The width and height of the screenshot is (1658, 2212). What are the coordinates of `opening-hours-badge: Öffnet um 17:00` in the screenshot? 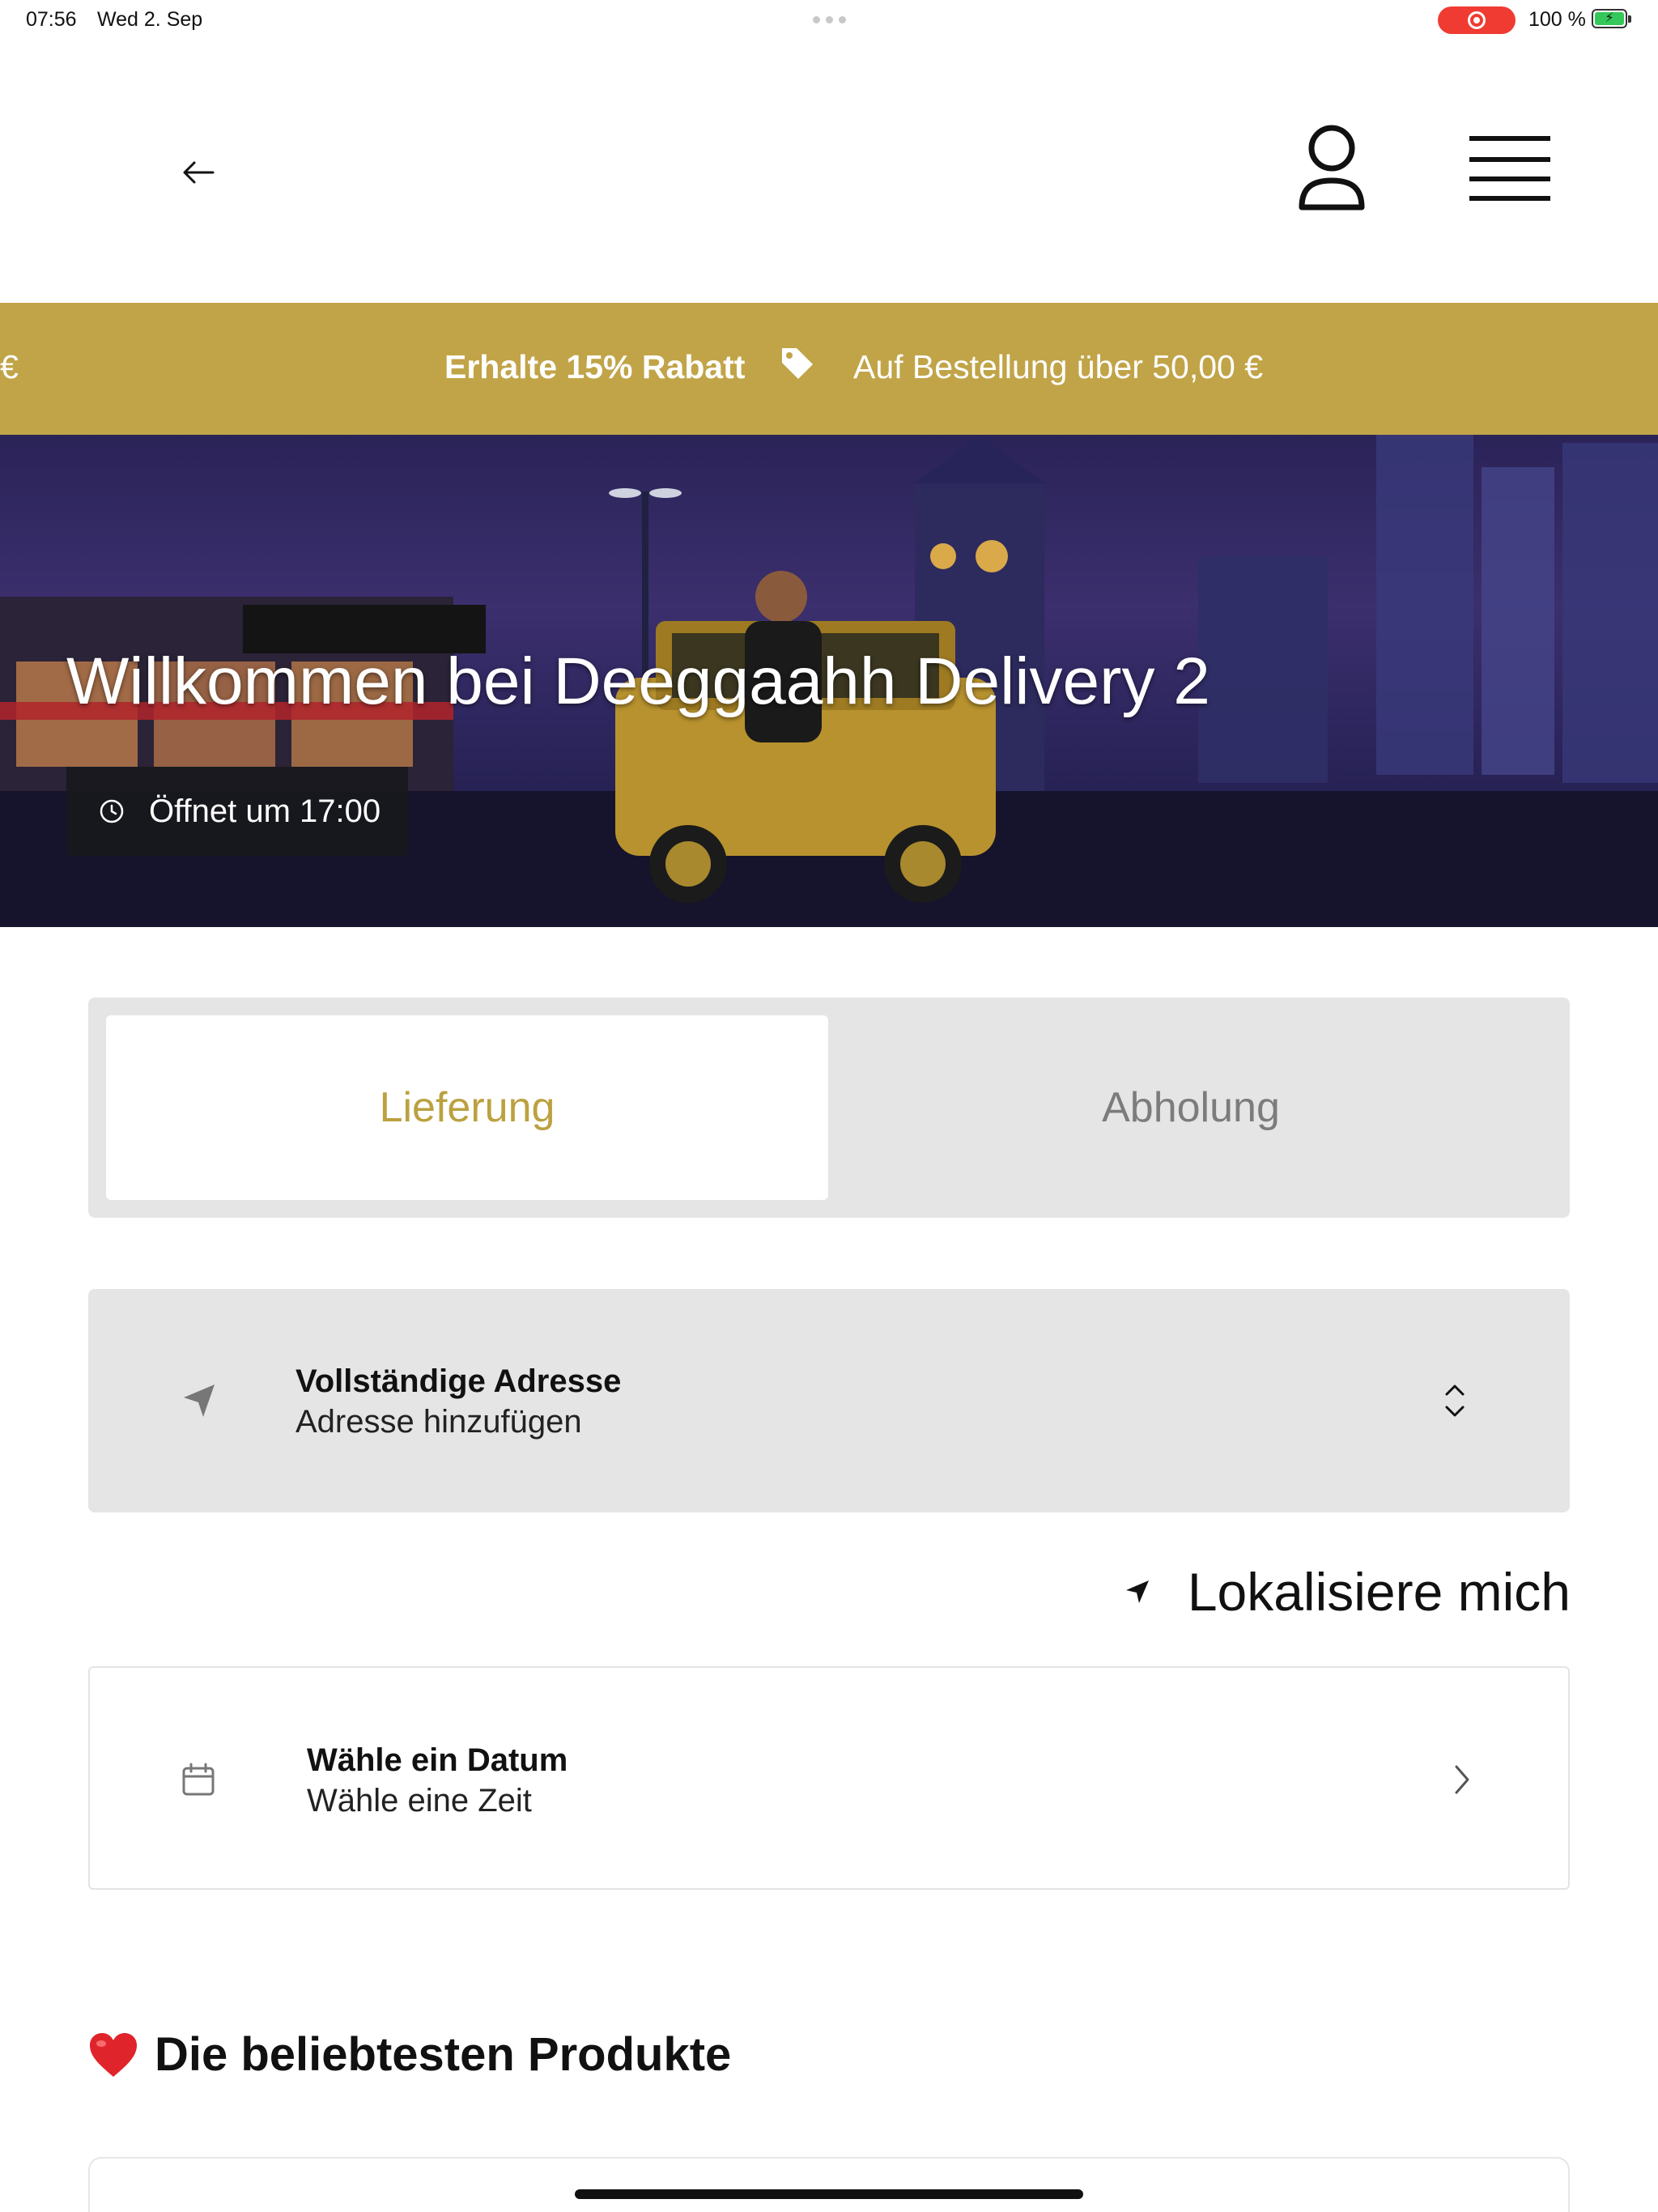 It's located at (237, 812).